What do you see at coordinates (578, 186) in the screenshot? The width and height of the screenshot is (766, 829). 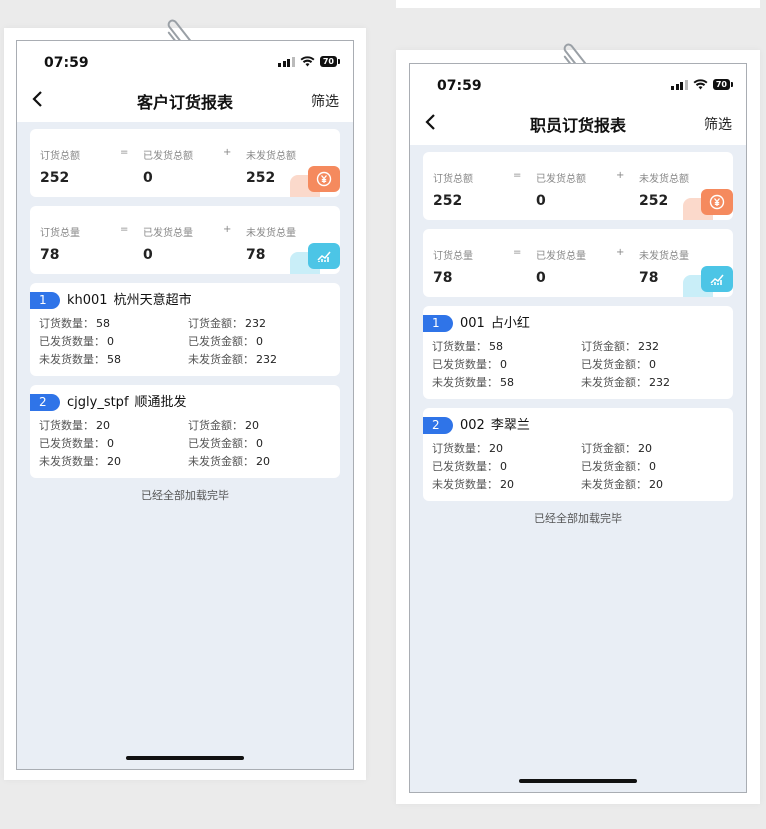 I see `amount-summary-card: 订货总额 = 已发货总额 + 未发货总额 252 0 252` at bounding box center [578, 186].